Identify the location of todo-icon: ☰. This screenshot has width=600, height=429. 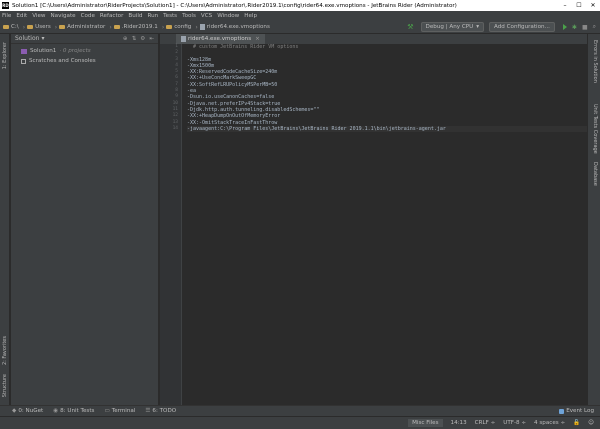
(148, 411).